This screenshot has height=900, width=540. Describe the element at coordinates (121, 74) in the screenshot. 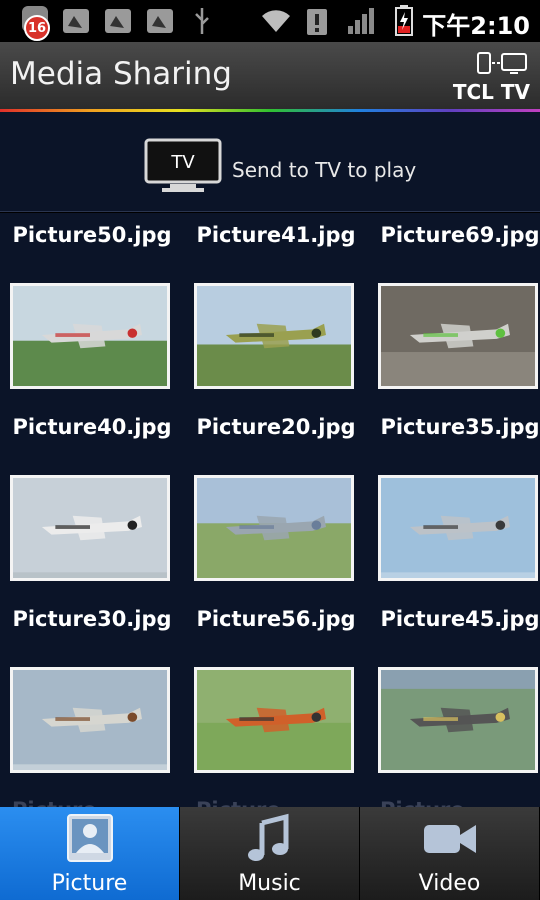

I see `page-title: Media Sharing` at that location.